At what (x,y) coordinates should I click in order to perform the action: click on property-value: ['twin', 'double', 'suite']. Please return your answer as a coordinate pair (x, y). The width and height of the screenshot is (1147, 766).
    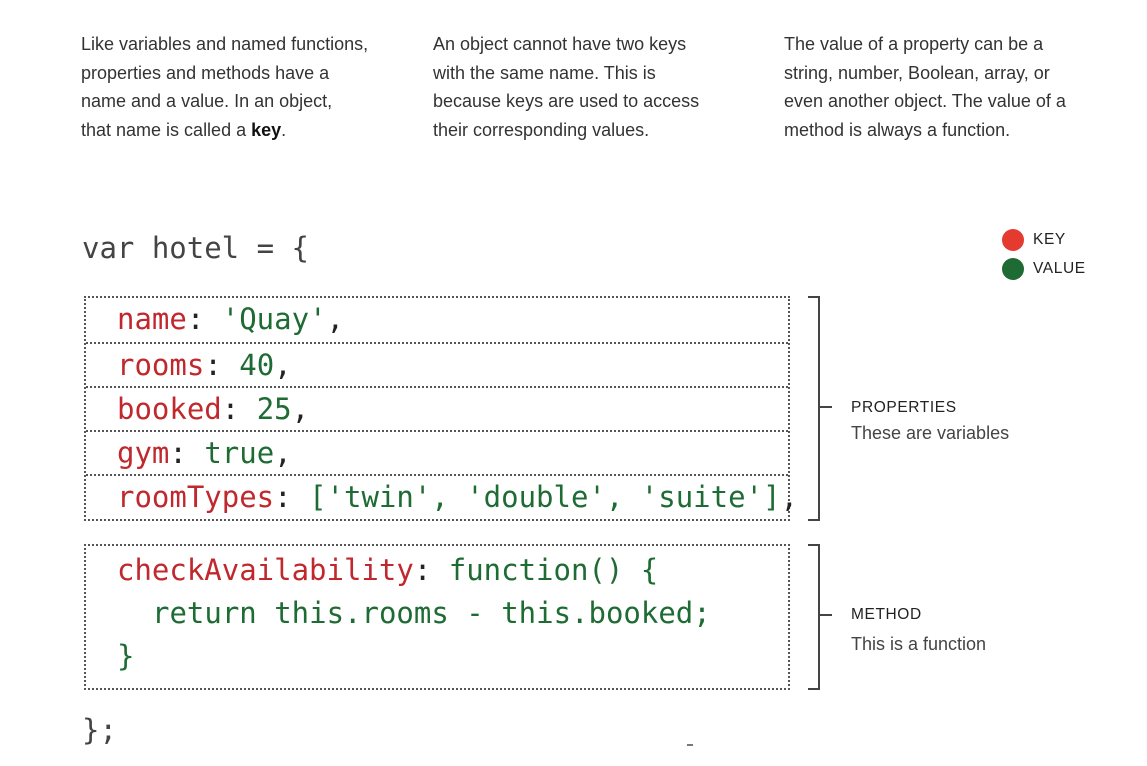
    Looking at the image, I should click on (545, 497).